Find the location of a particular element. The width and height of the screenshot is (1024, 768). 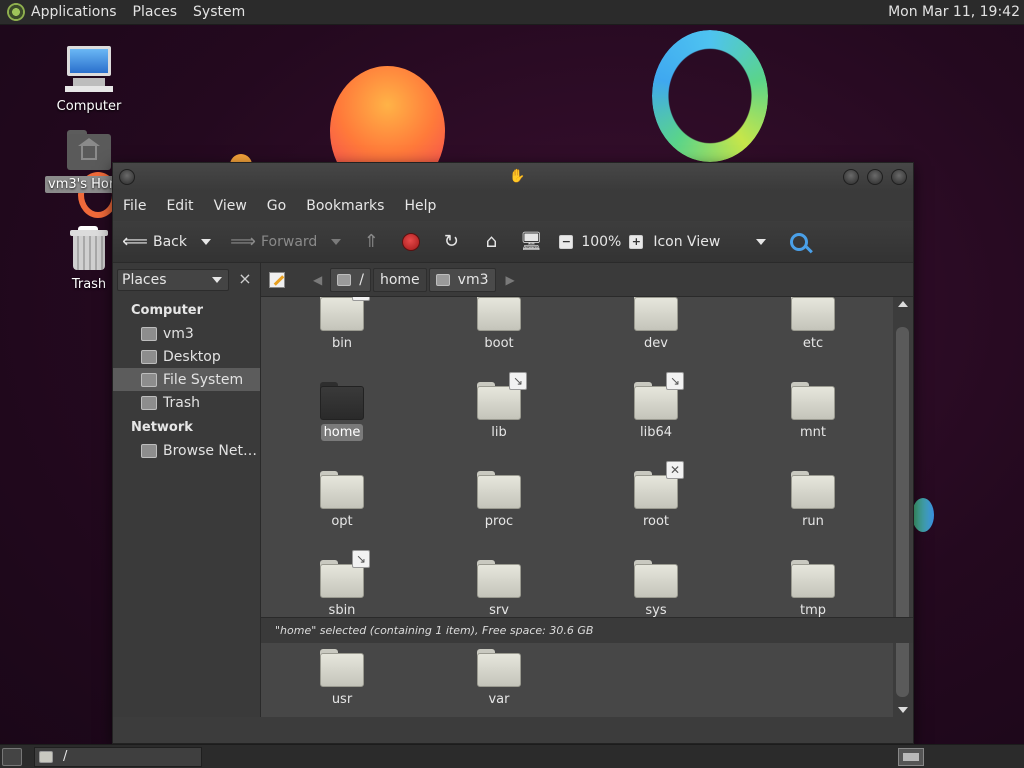

sidebar-item-label: File System is located at coordinates (203, 379).